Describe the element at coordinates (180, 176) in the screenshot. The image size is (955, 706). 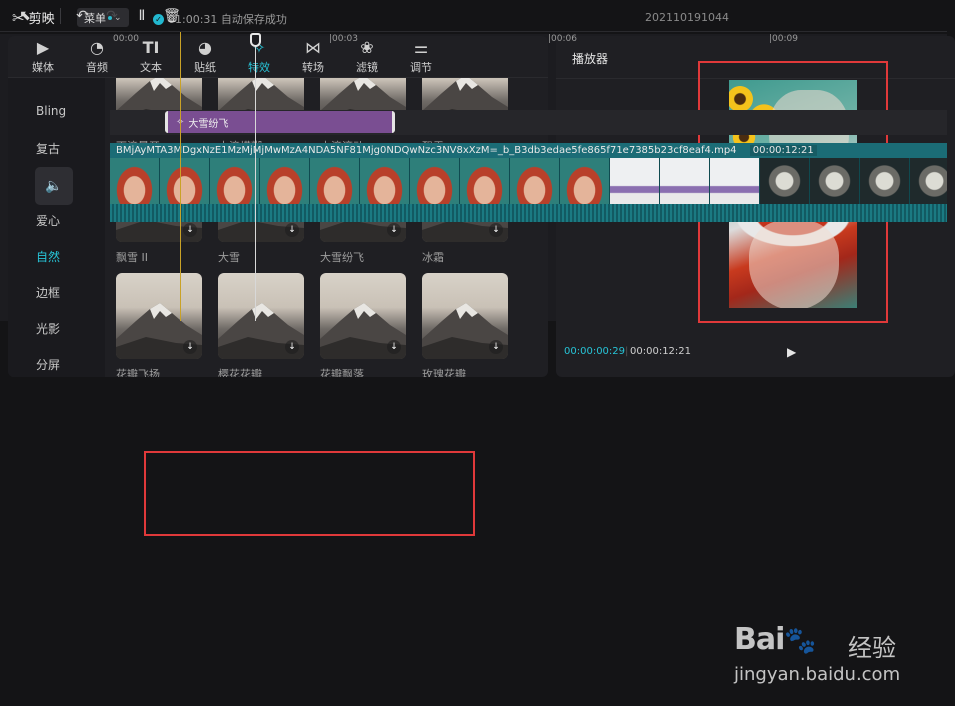
I see `marker-line` at that location.